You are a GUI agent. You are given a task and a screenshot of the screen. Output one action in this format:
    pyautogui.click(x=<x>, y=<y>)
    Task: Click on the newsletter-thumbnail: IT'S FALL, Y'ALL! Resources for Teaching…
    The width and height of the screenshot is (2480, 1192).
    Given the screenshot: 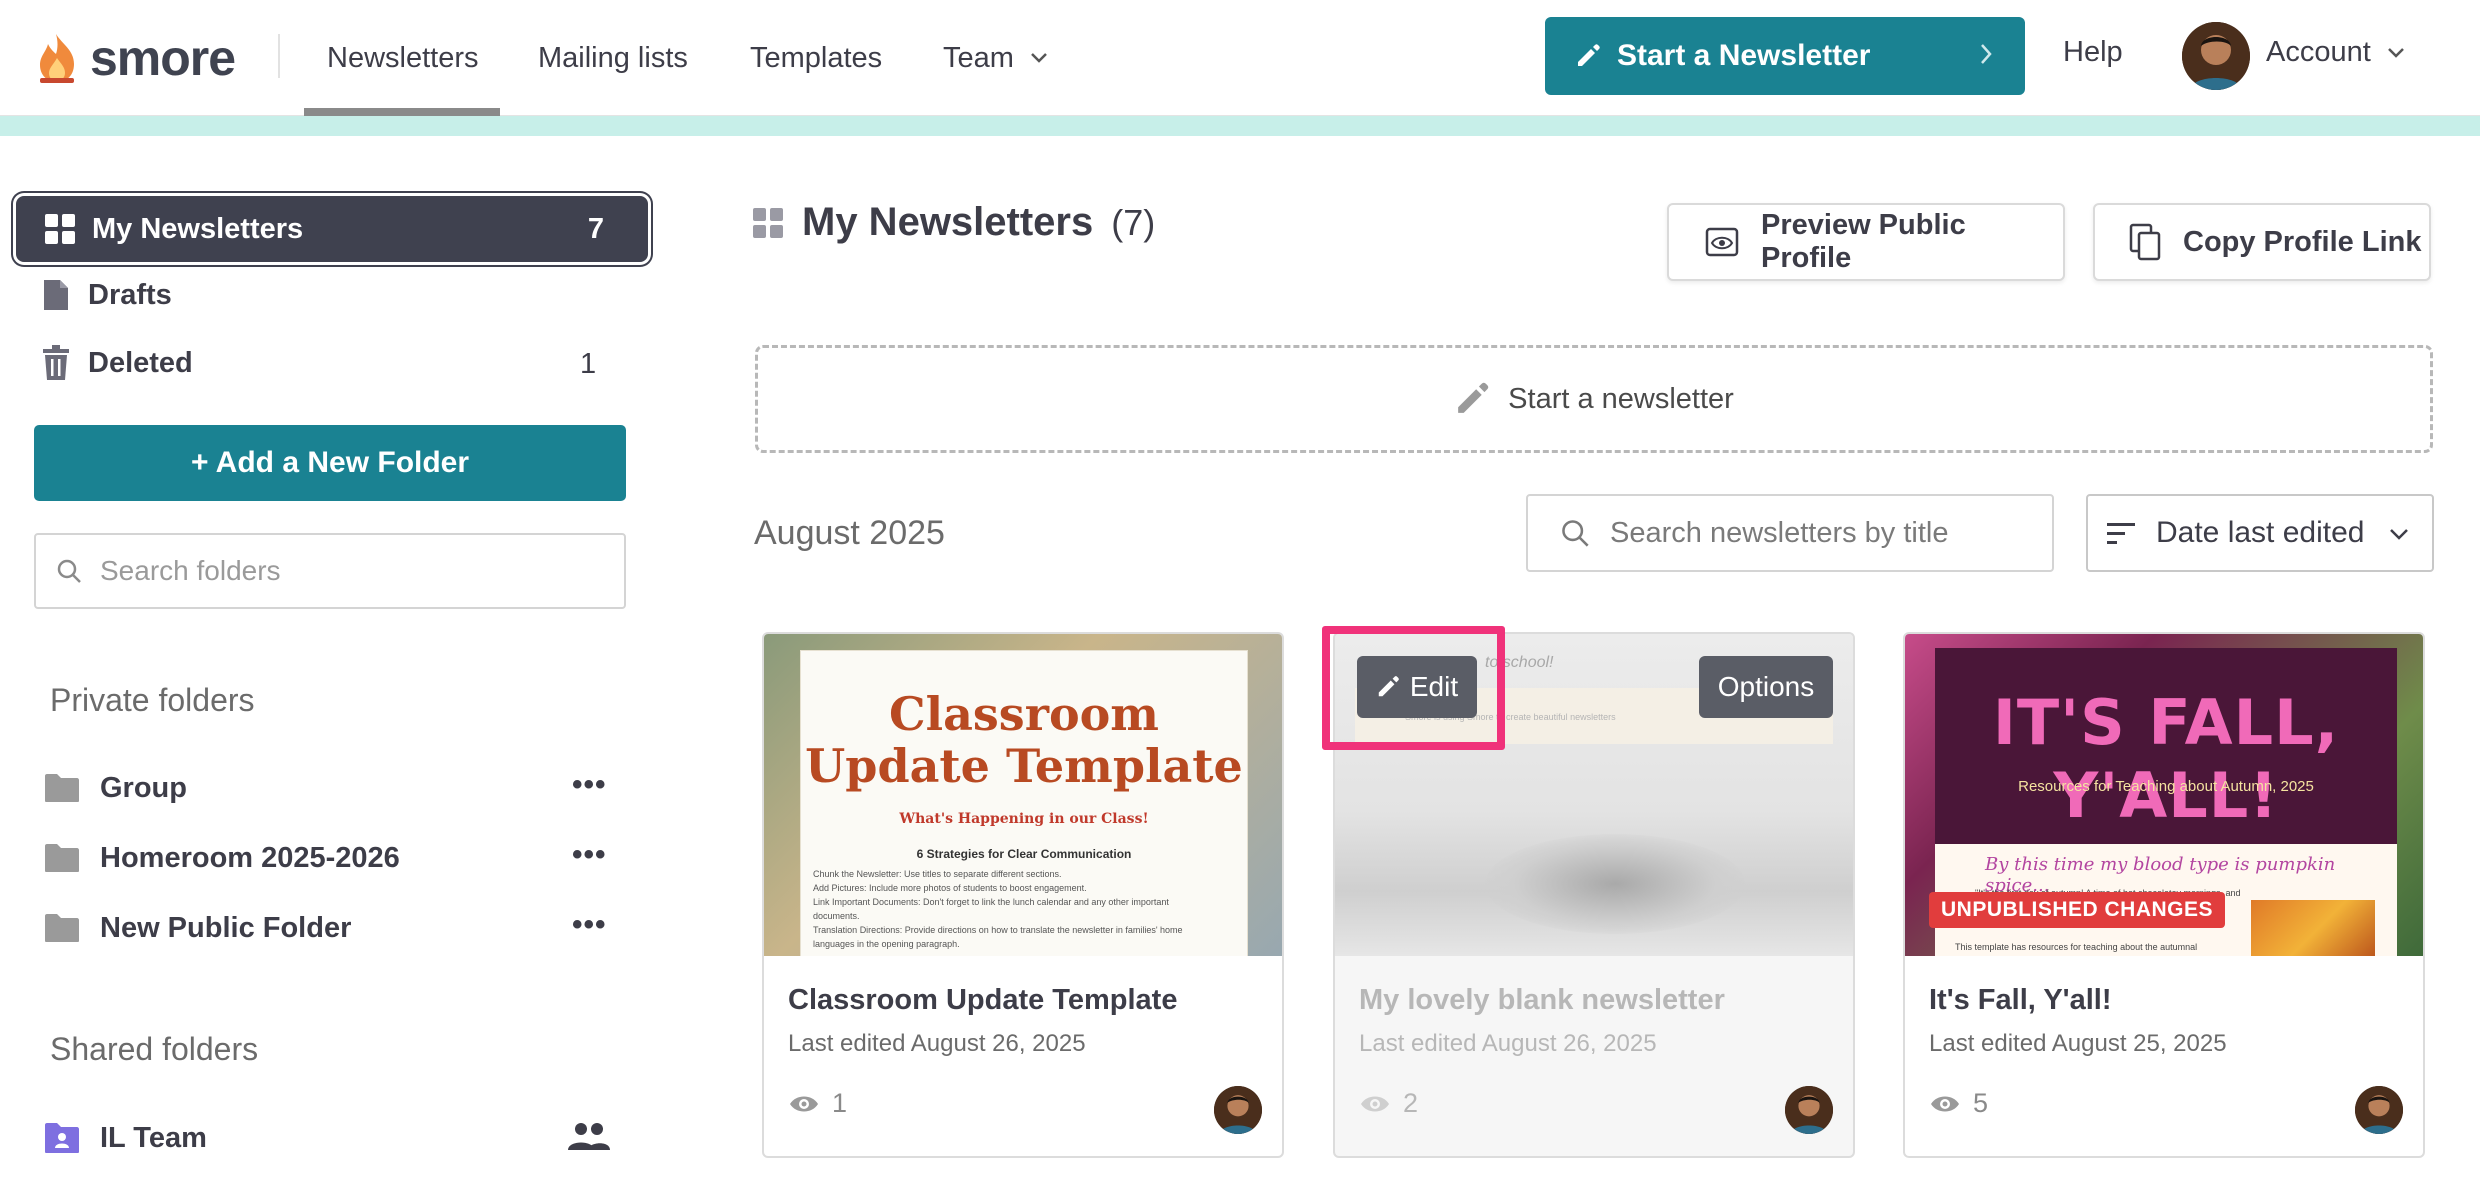 What is the action you would take?
    pyautogui.click(x=2164, y=795)
    